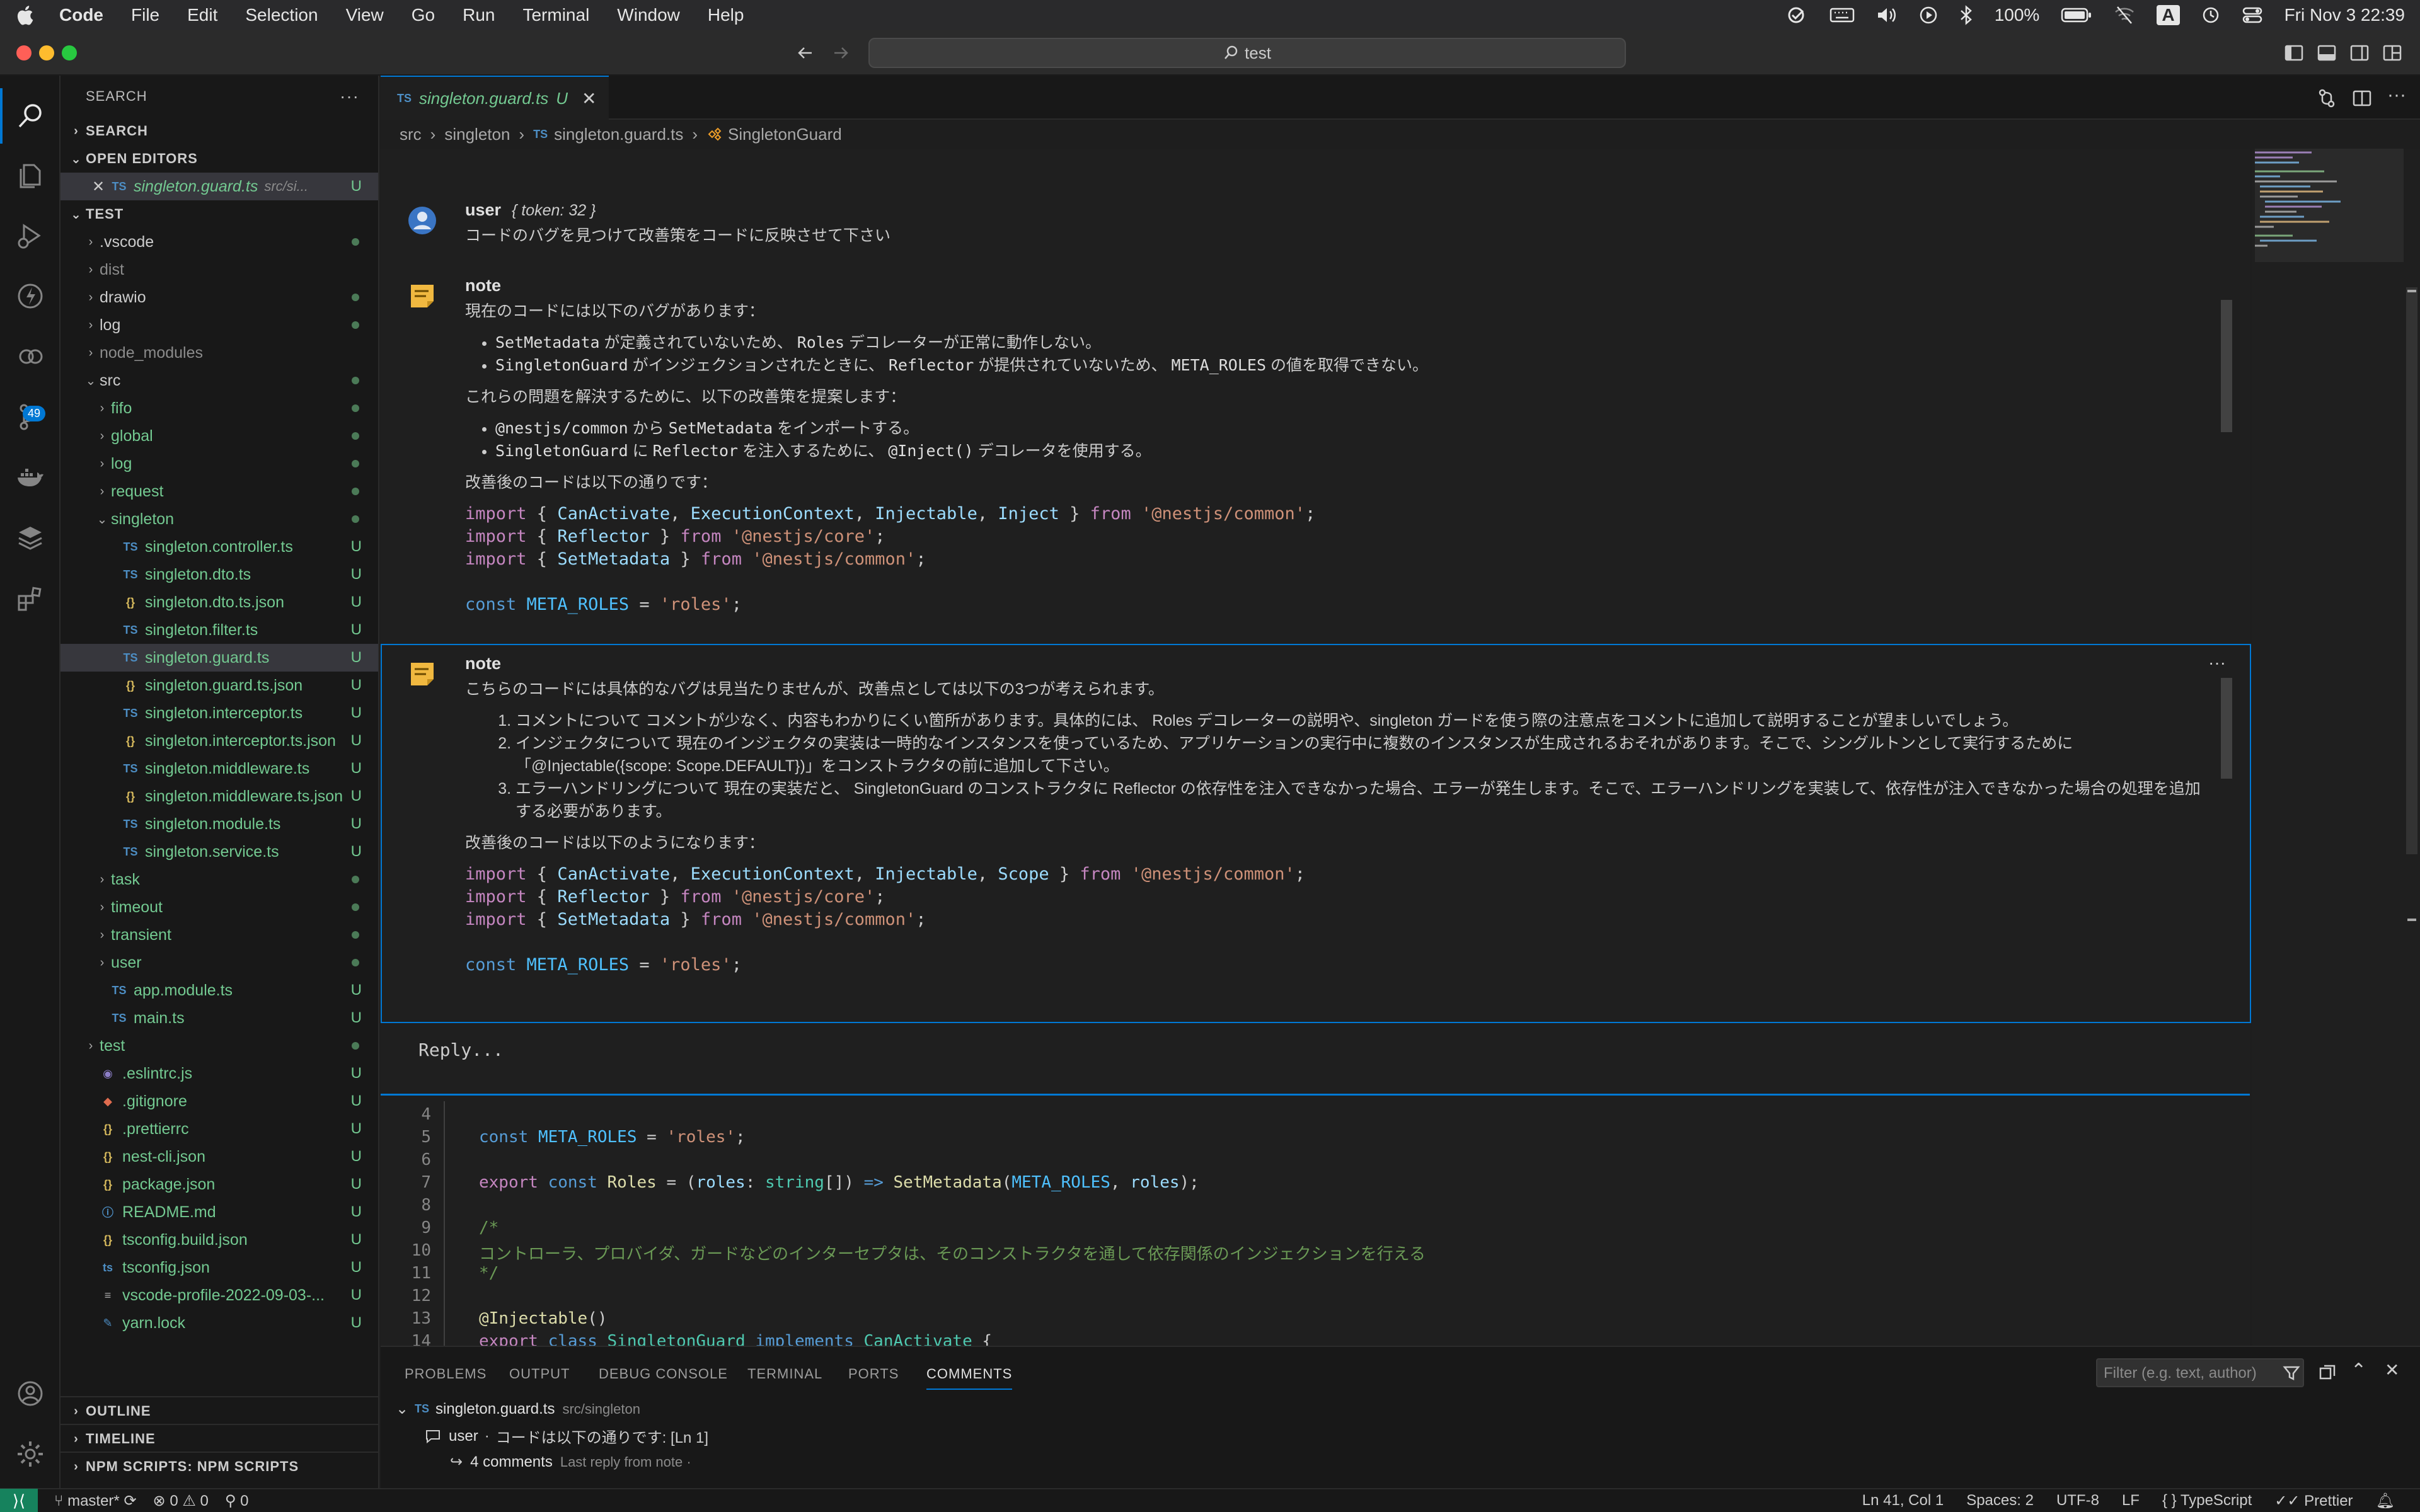  What do you see at coordinates (2412, 747) in the screenshot?
I see `editor-vertical-scrollbar` at bounding box center [2412, 747].